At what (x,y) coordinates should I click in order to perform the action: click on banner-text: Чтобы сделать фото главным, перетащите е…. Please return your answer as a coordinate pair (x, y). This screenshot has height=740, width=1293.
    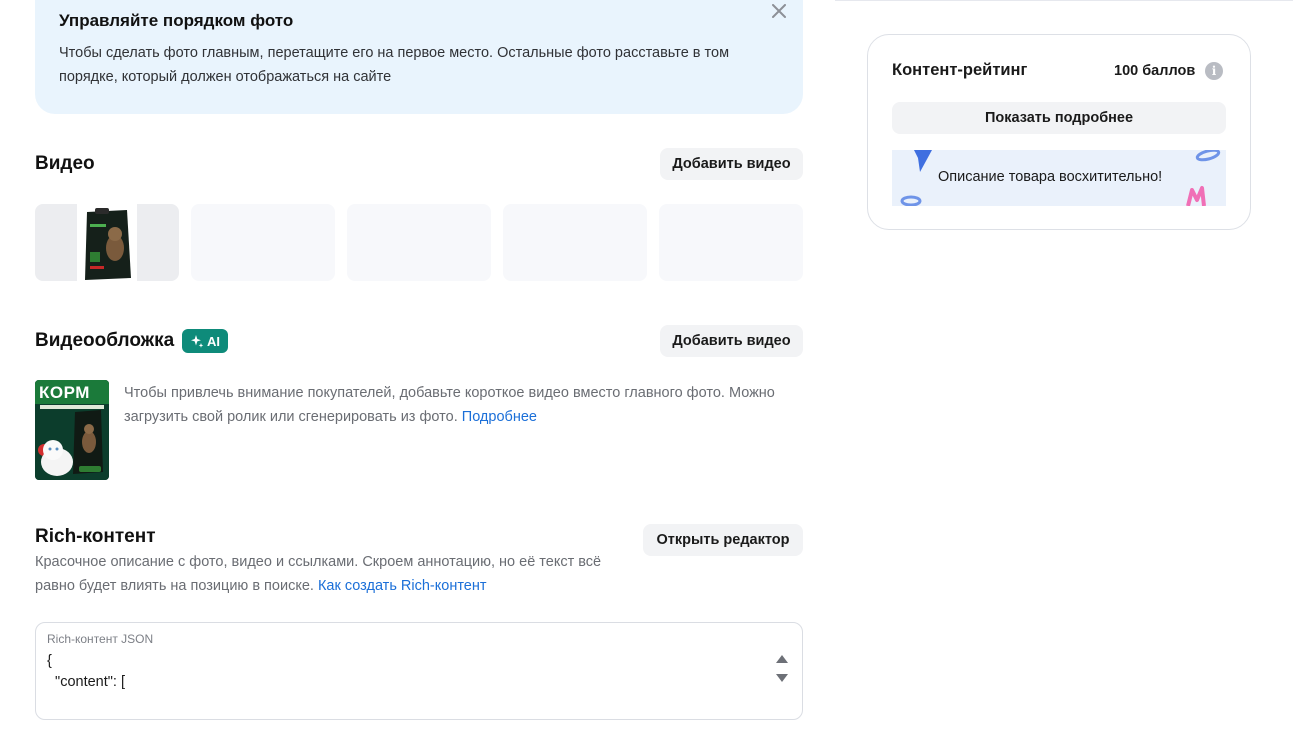
    Looking at the image, I should click on (394, 65).